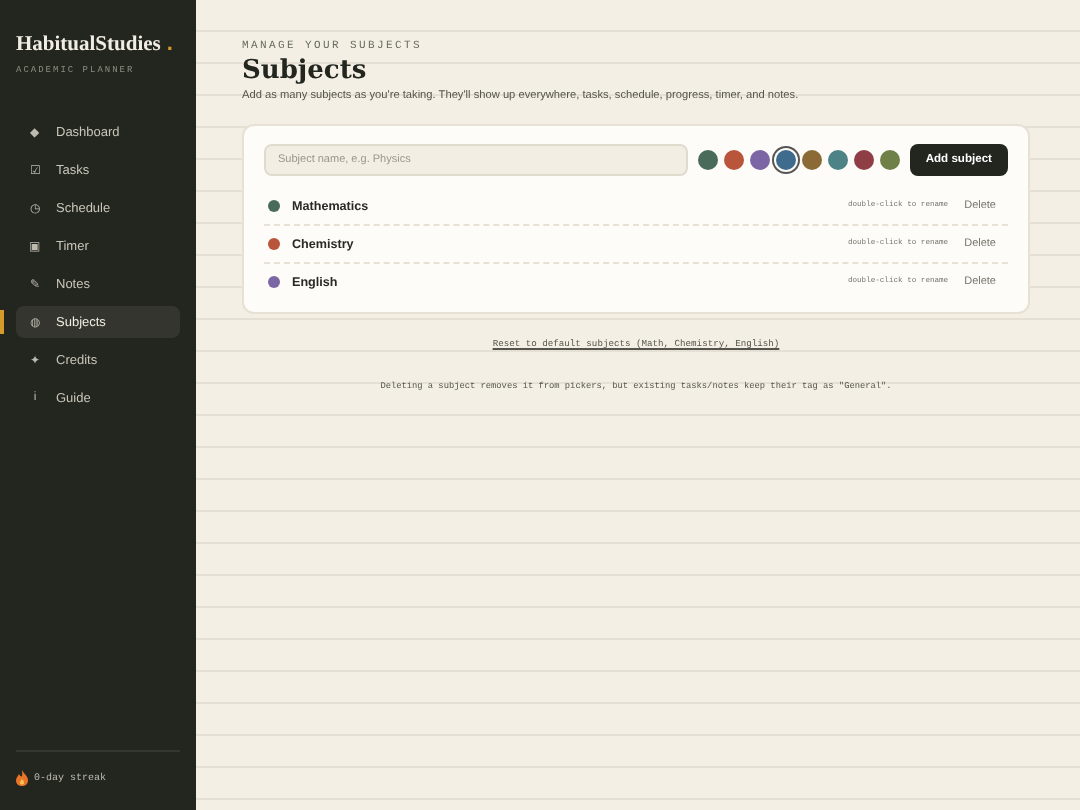 This screenshot has width=1080, height=810. What do you see at coordinates (88, 45) in the screenshot?
I see `brand-name: HabitualStudies` at bounding box center [88, 45].